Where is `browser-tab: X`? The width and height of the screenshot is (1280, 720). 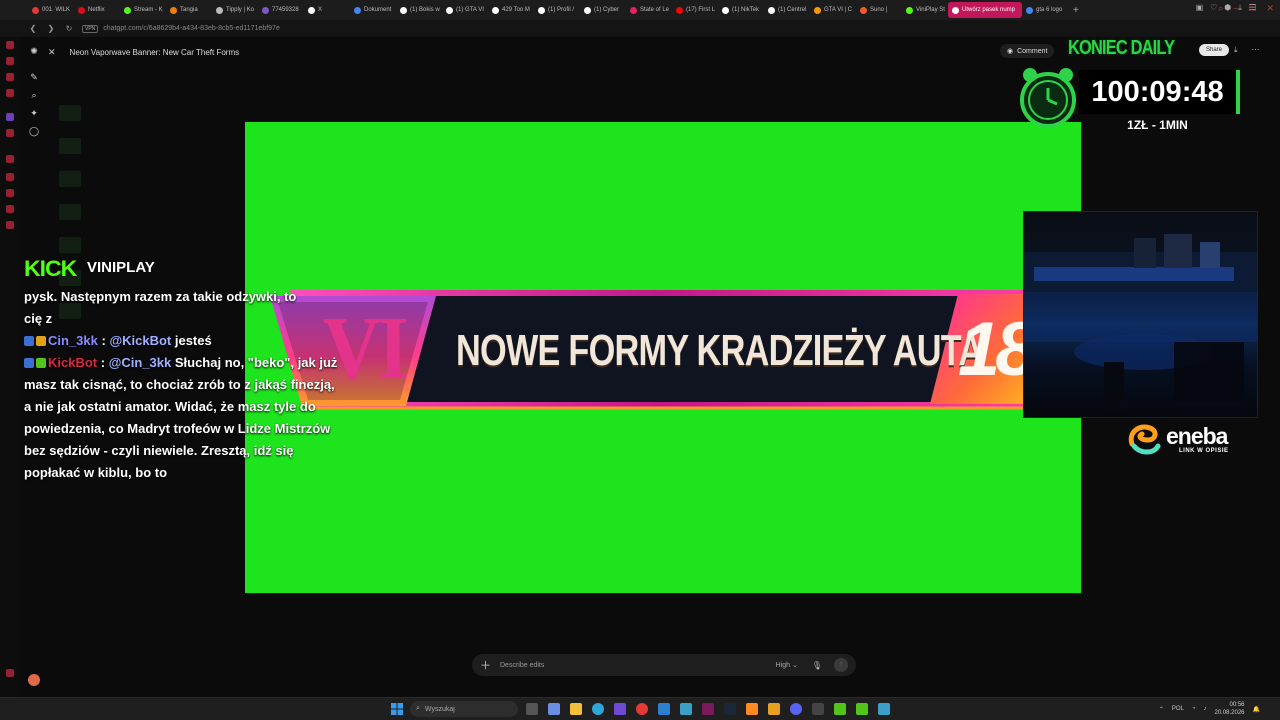 browser-tab: X is located at coordinates (327, 10).